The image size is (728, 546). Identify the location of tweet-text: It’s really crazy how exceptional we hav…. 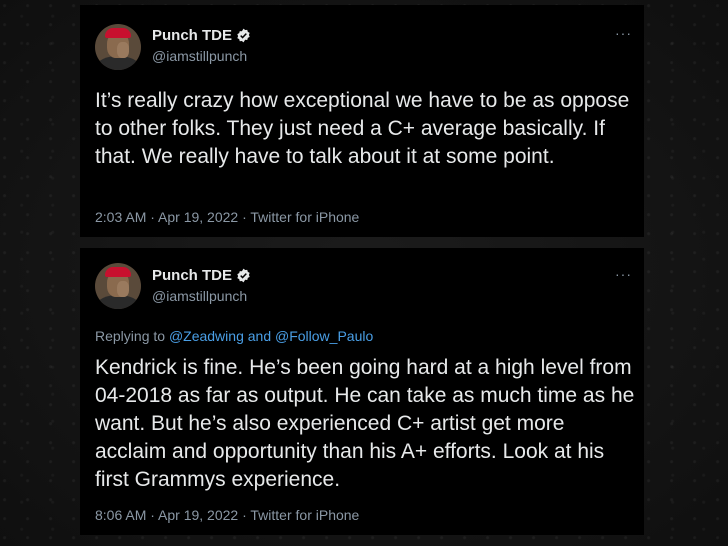
(362, 128).